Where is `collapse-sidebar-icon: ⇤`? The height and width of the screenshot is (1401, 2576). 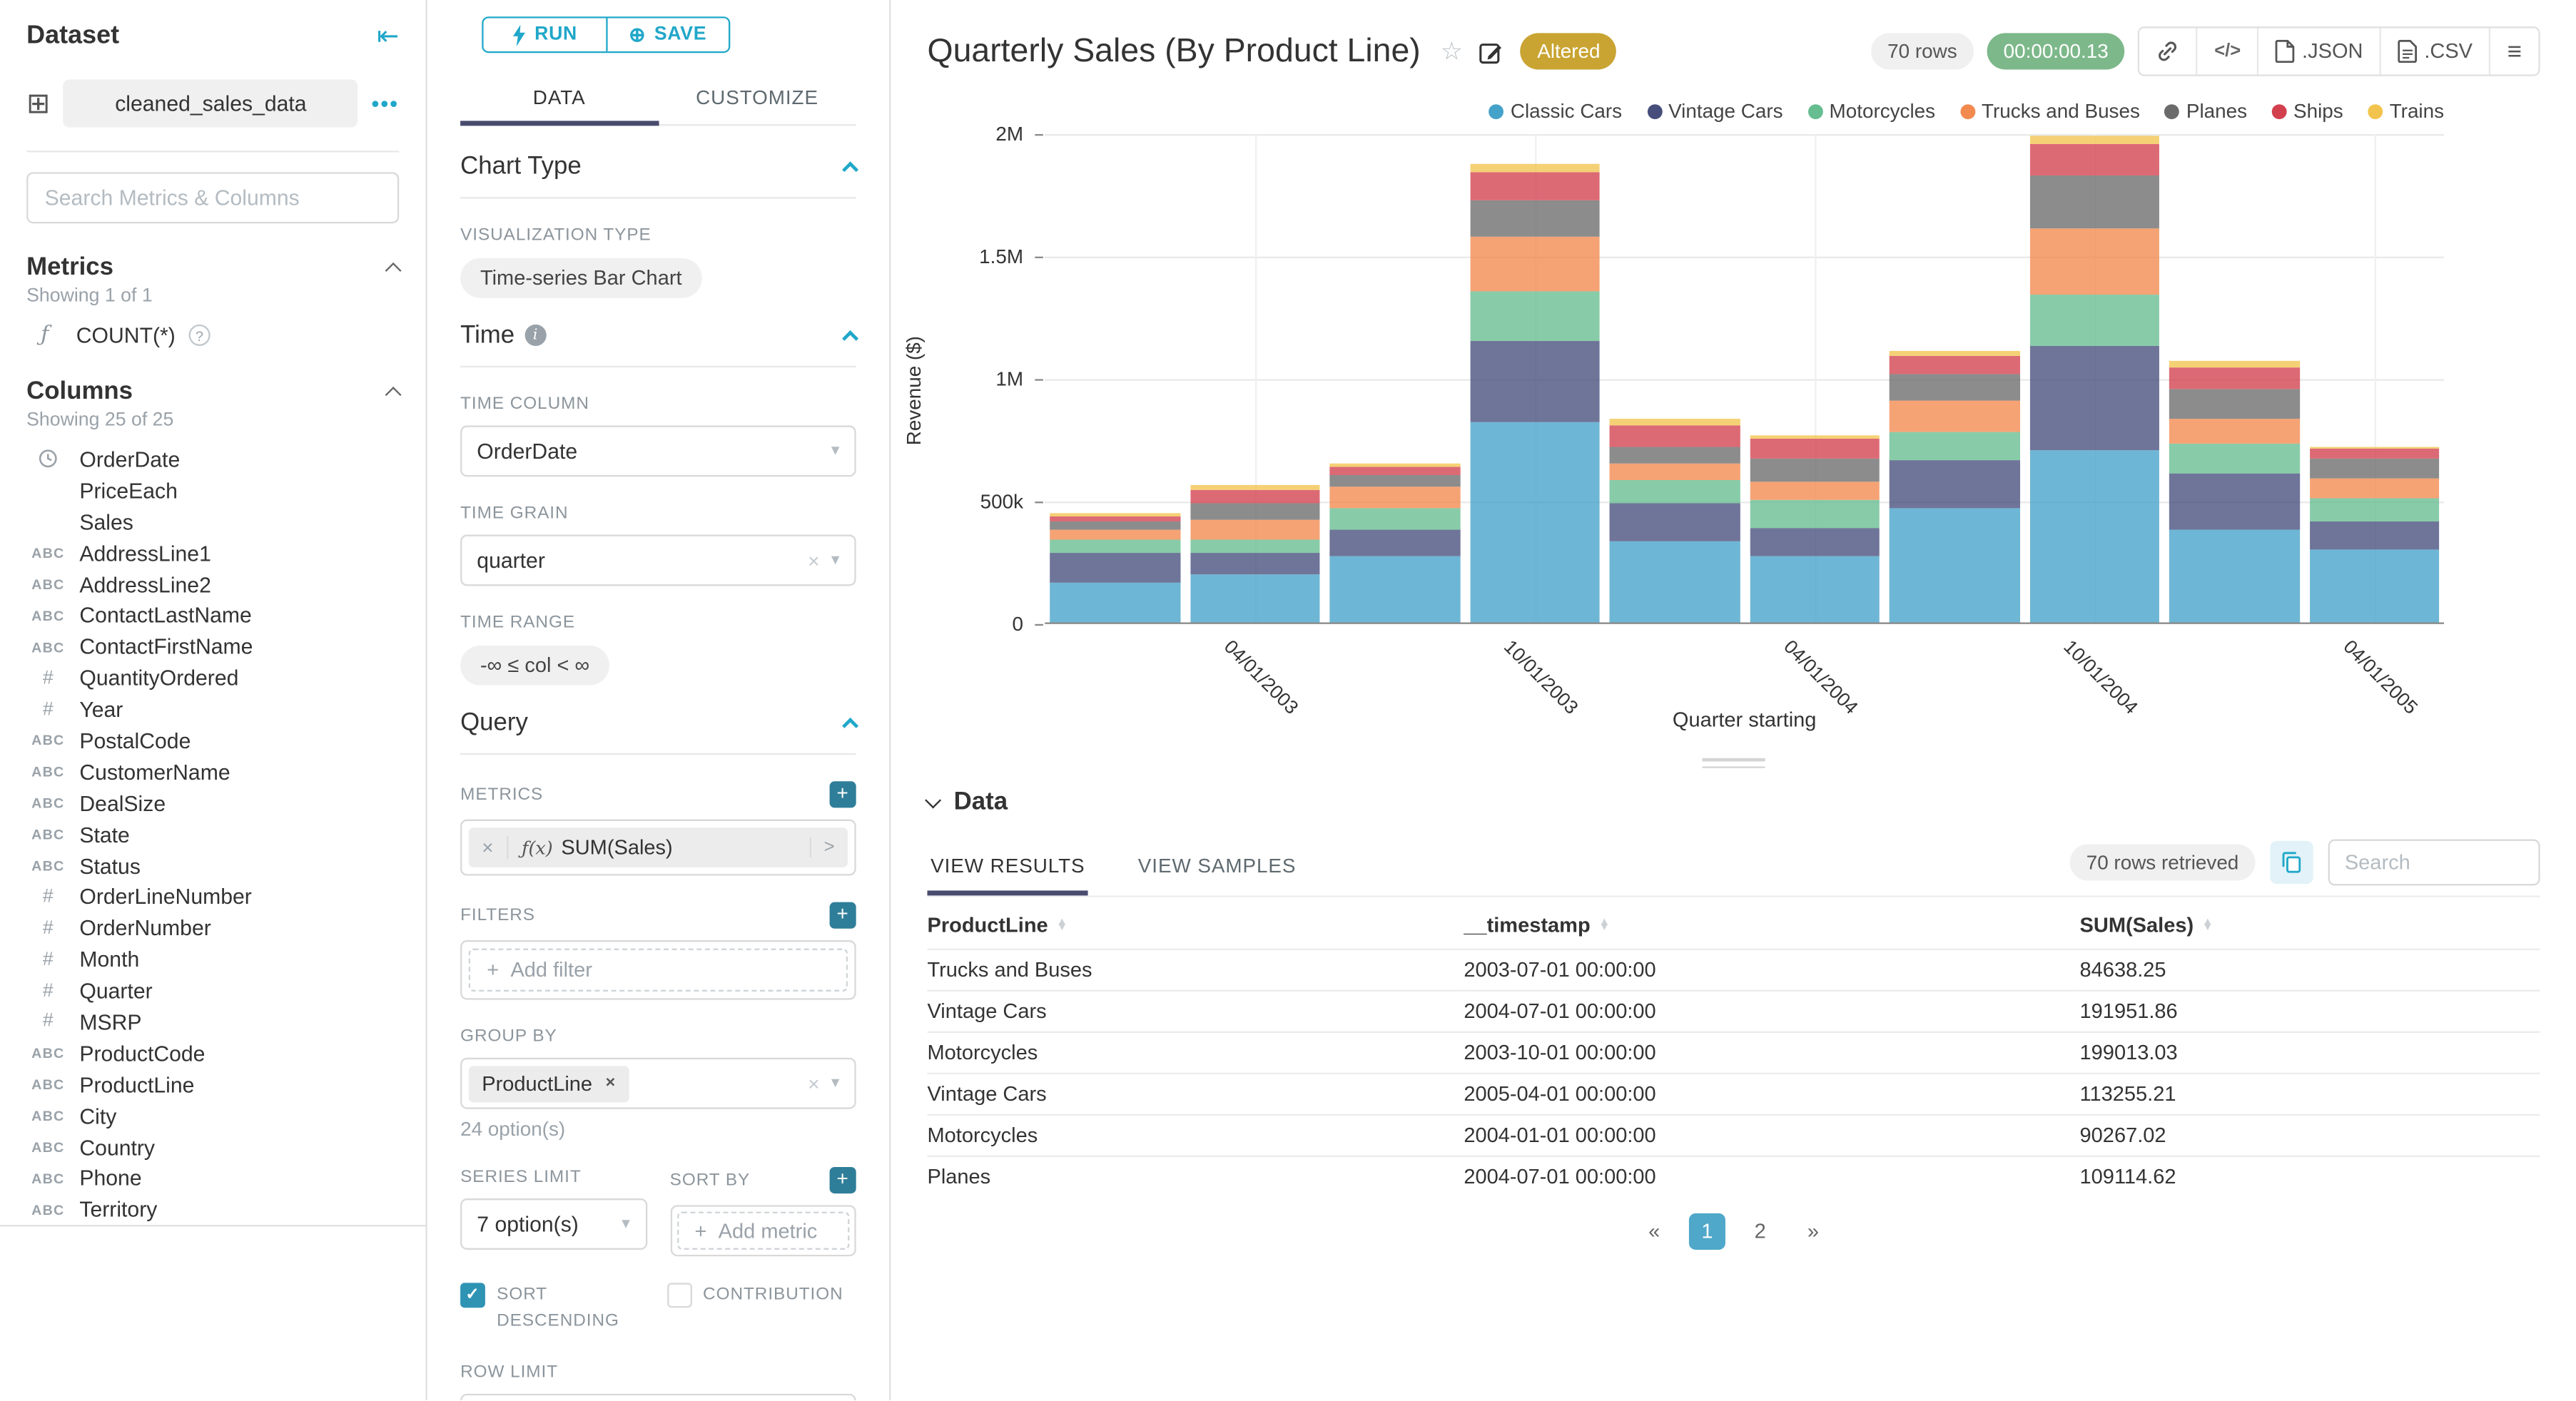
collapse-sidebar-icon: ⇤ is located at coordinates (388, 36).